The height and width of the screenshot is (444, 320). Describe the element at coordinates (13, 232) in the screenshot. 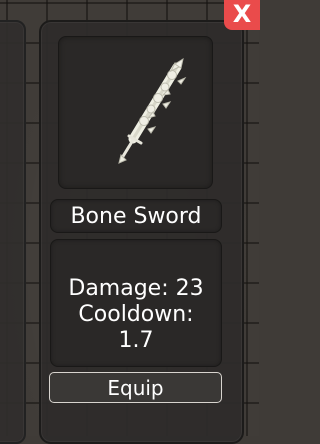

I see `inventory-list-panel` at that location.